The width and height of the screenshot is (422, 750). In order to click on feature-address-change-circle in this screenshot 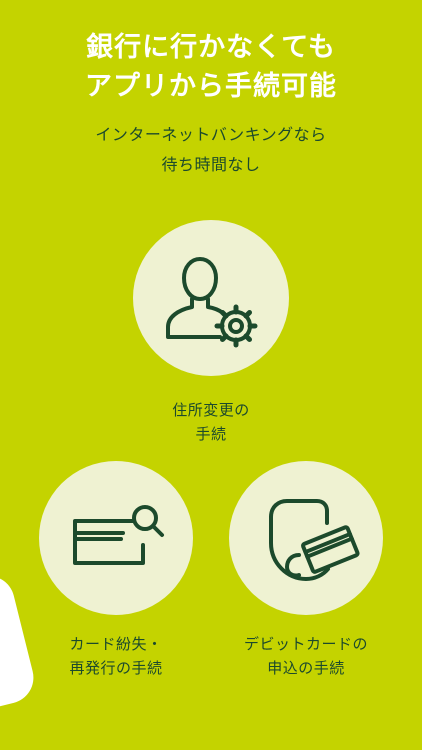, I will do `click(211, 298)`.